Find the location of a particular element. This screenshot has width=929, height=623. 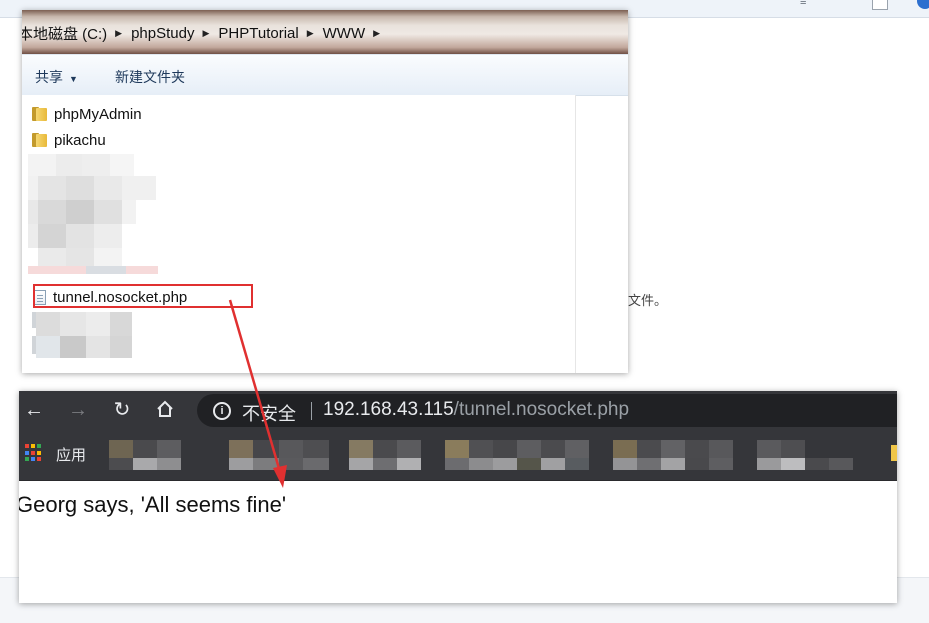

share-button: 共享 ▼ is located at coordinates (56, 77).